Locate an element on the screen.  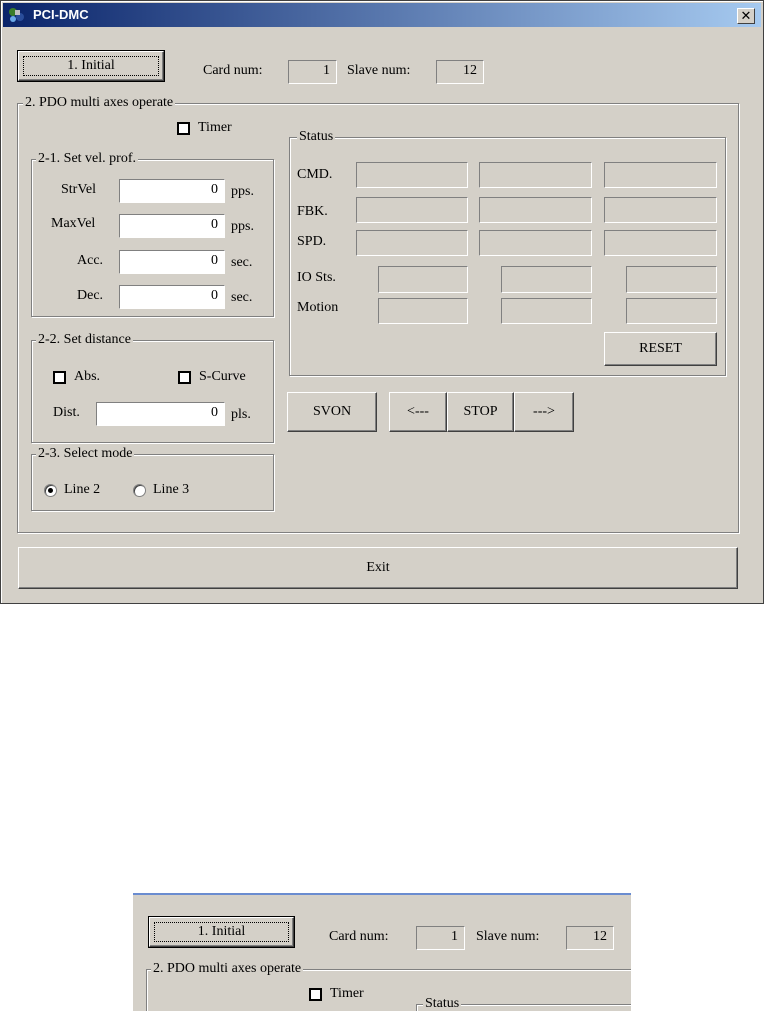
io-axis1-field is located at coordinates (423, 279).